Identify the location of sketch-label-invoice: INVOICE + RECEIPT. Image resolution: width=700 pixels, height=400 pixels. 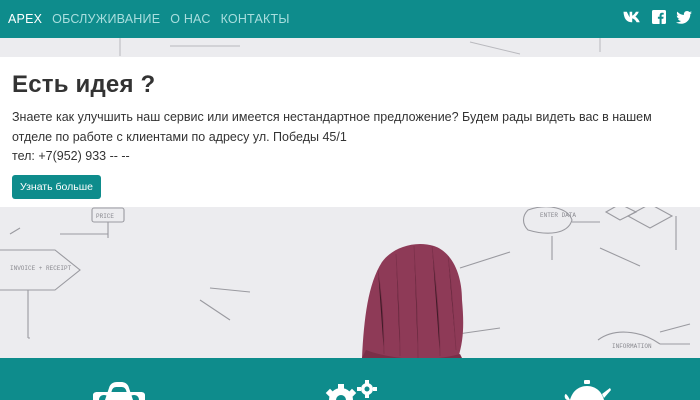
(41, 268).